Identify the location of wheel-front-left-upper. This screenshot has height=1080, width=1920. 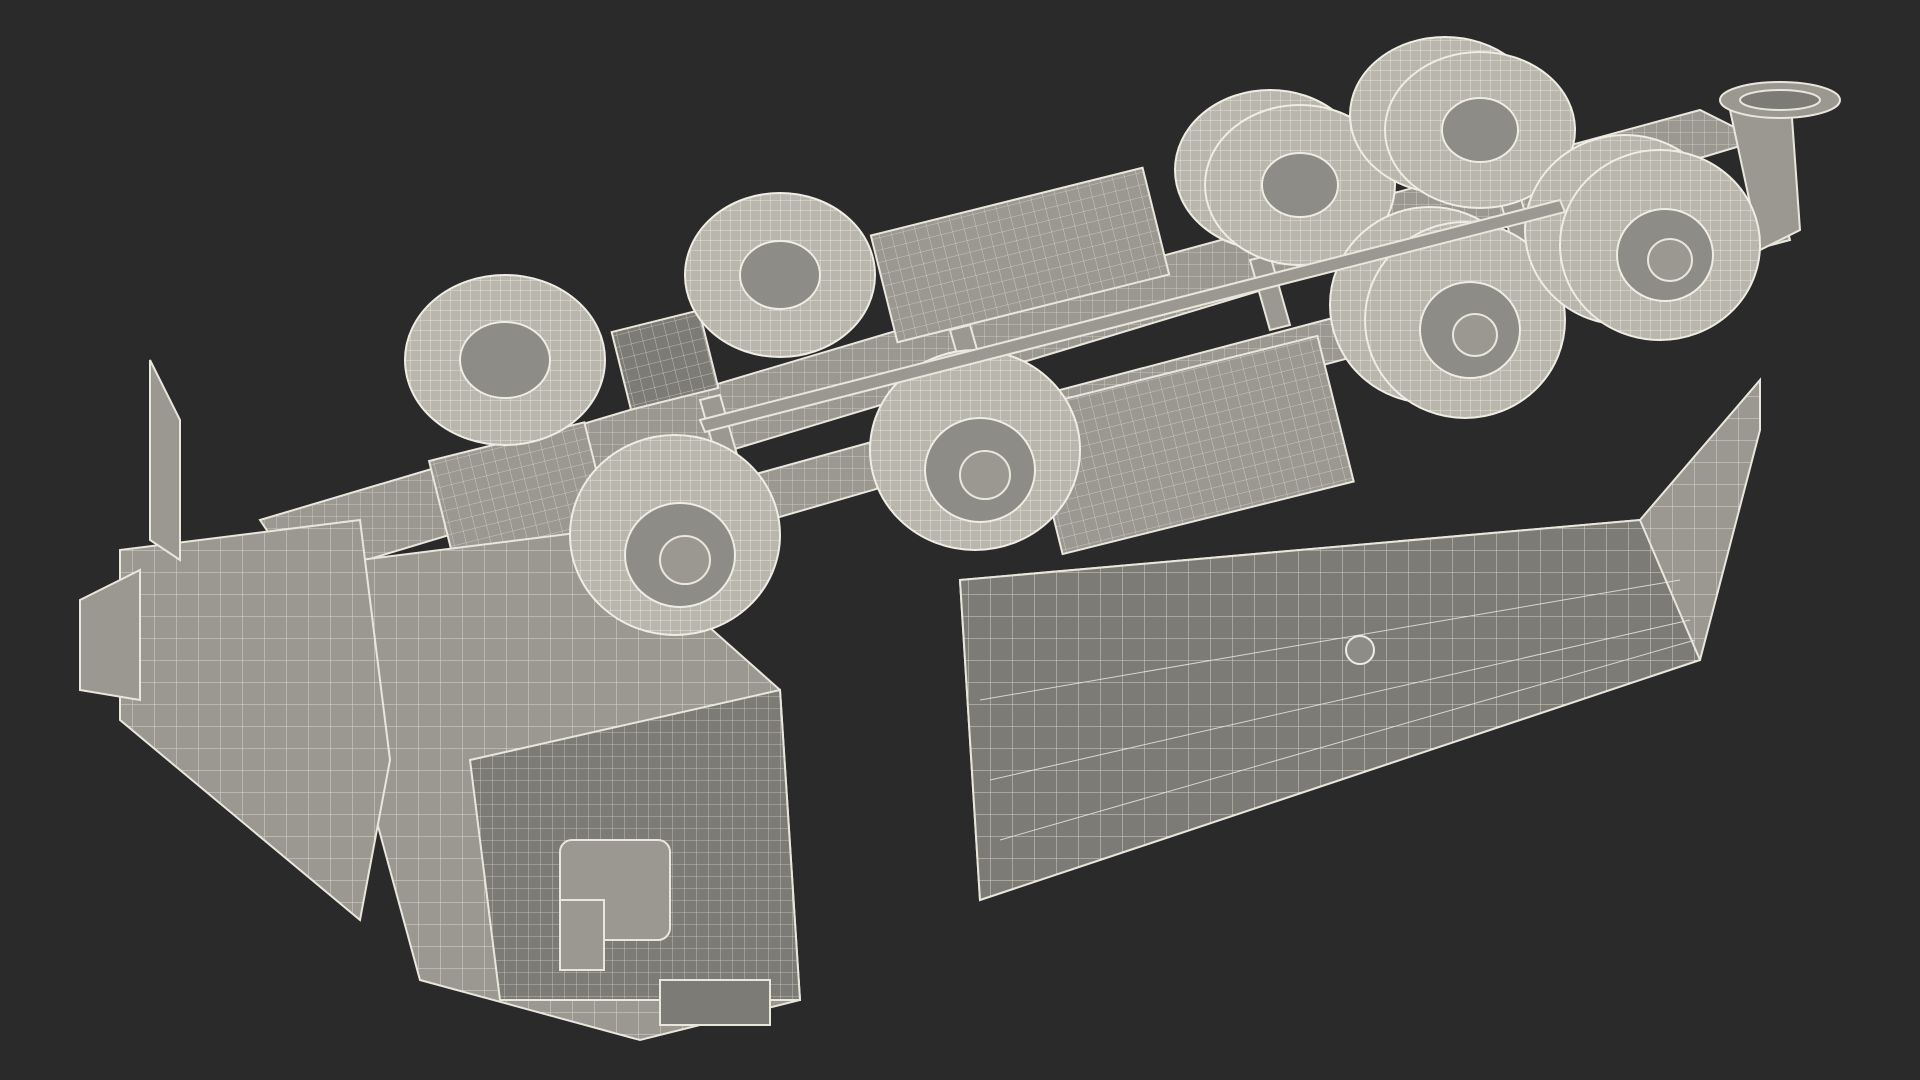
(505, 360).